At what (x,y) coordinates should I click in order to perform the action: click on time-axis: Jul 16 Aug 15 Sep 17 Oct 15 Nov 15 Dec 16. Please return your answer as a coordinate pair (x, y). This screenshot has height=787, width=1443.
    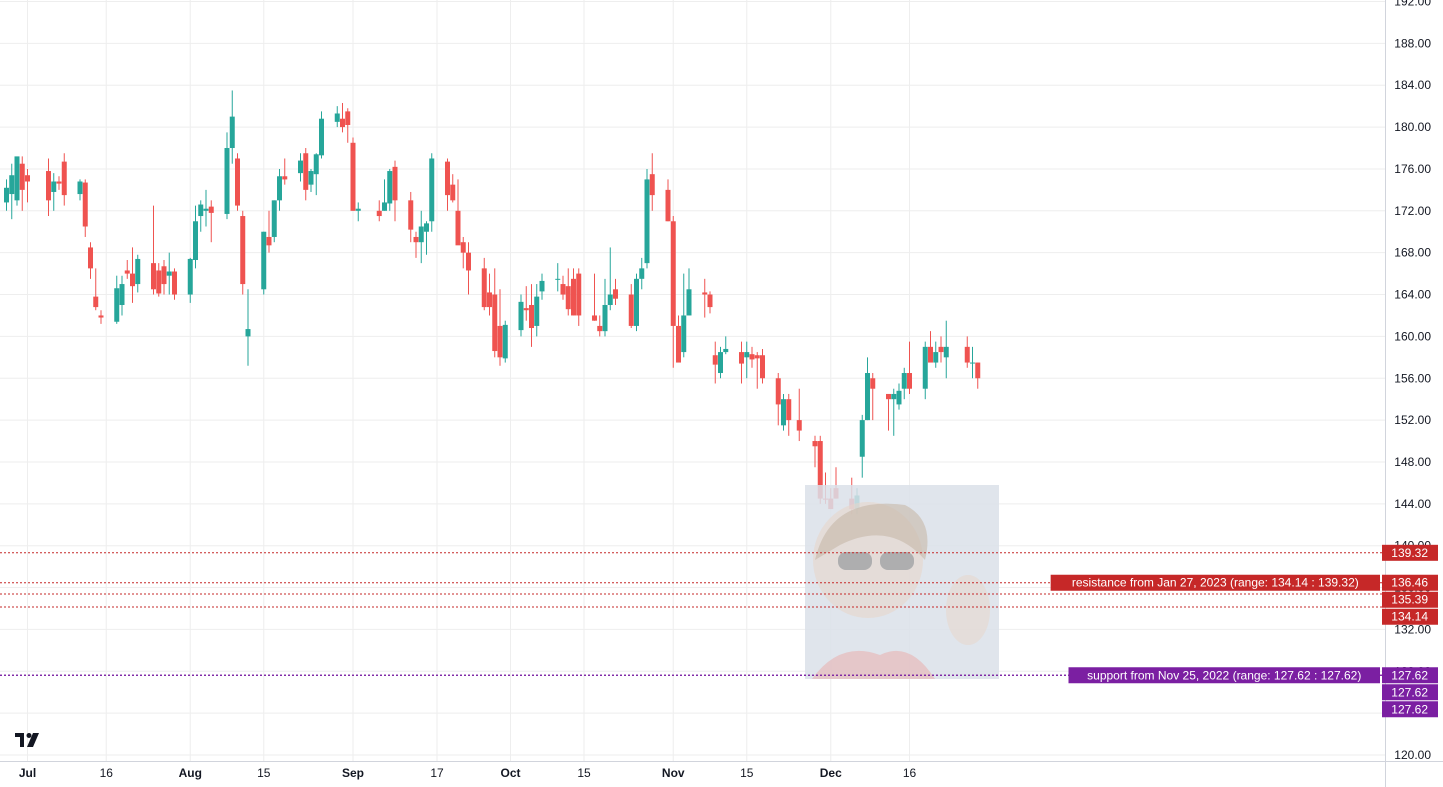
    Looking at the image, I should click on (468, 773).